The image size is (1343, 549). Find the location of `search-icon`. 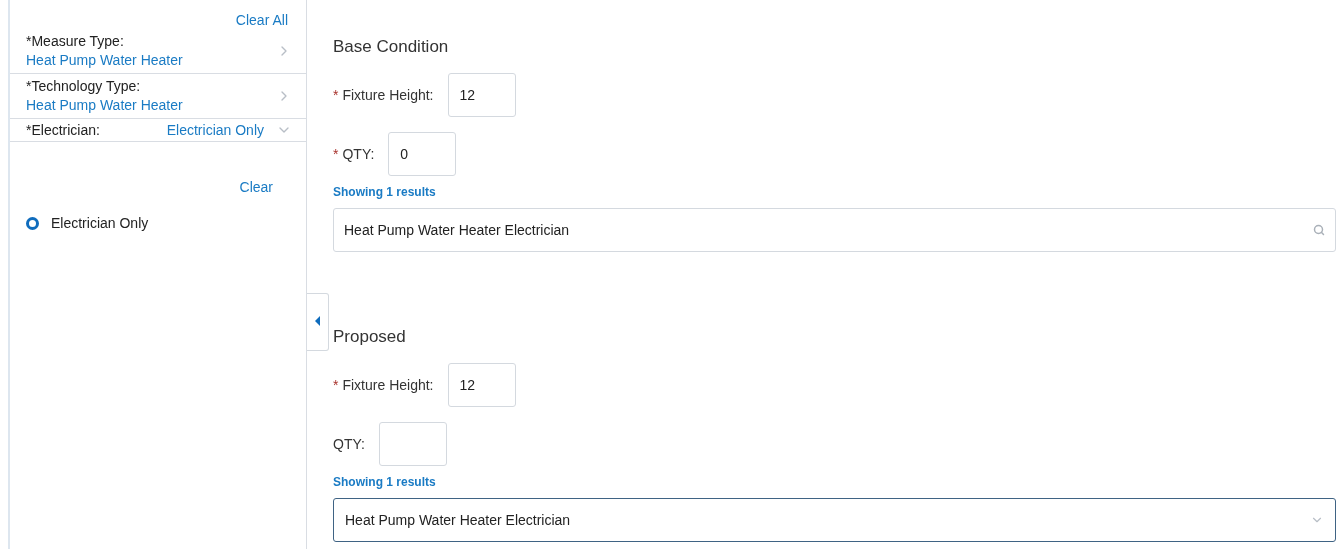

search-icon is located at coordinates (1319, 230).